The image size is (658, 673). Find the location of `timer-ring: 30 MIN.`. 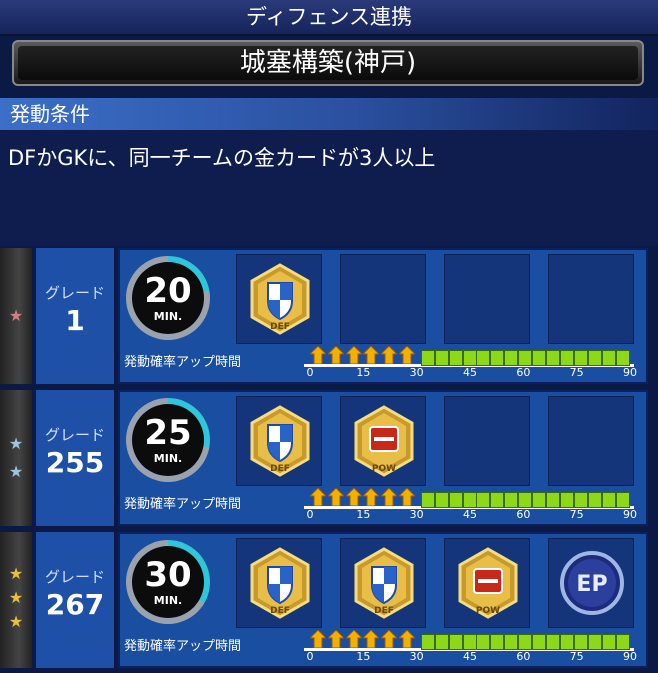

timer-ring: 30 MIN. is located at coordinates (168, 582).